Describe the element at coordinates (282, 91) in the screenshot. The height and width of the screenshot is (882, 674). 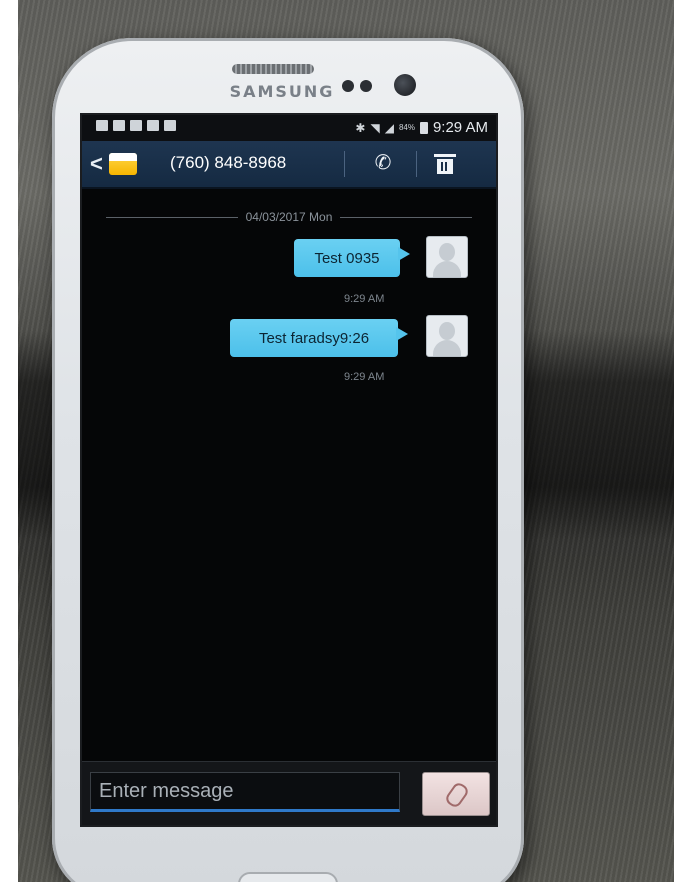
I see `brand-logo: SAMSUNG` at that location.